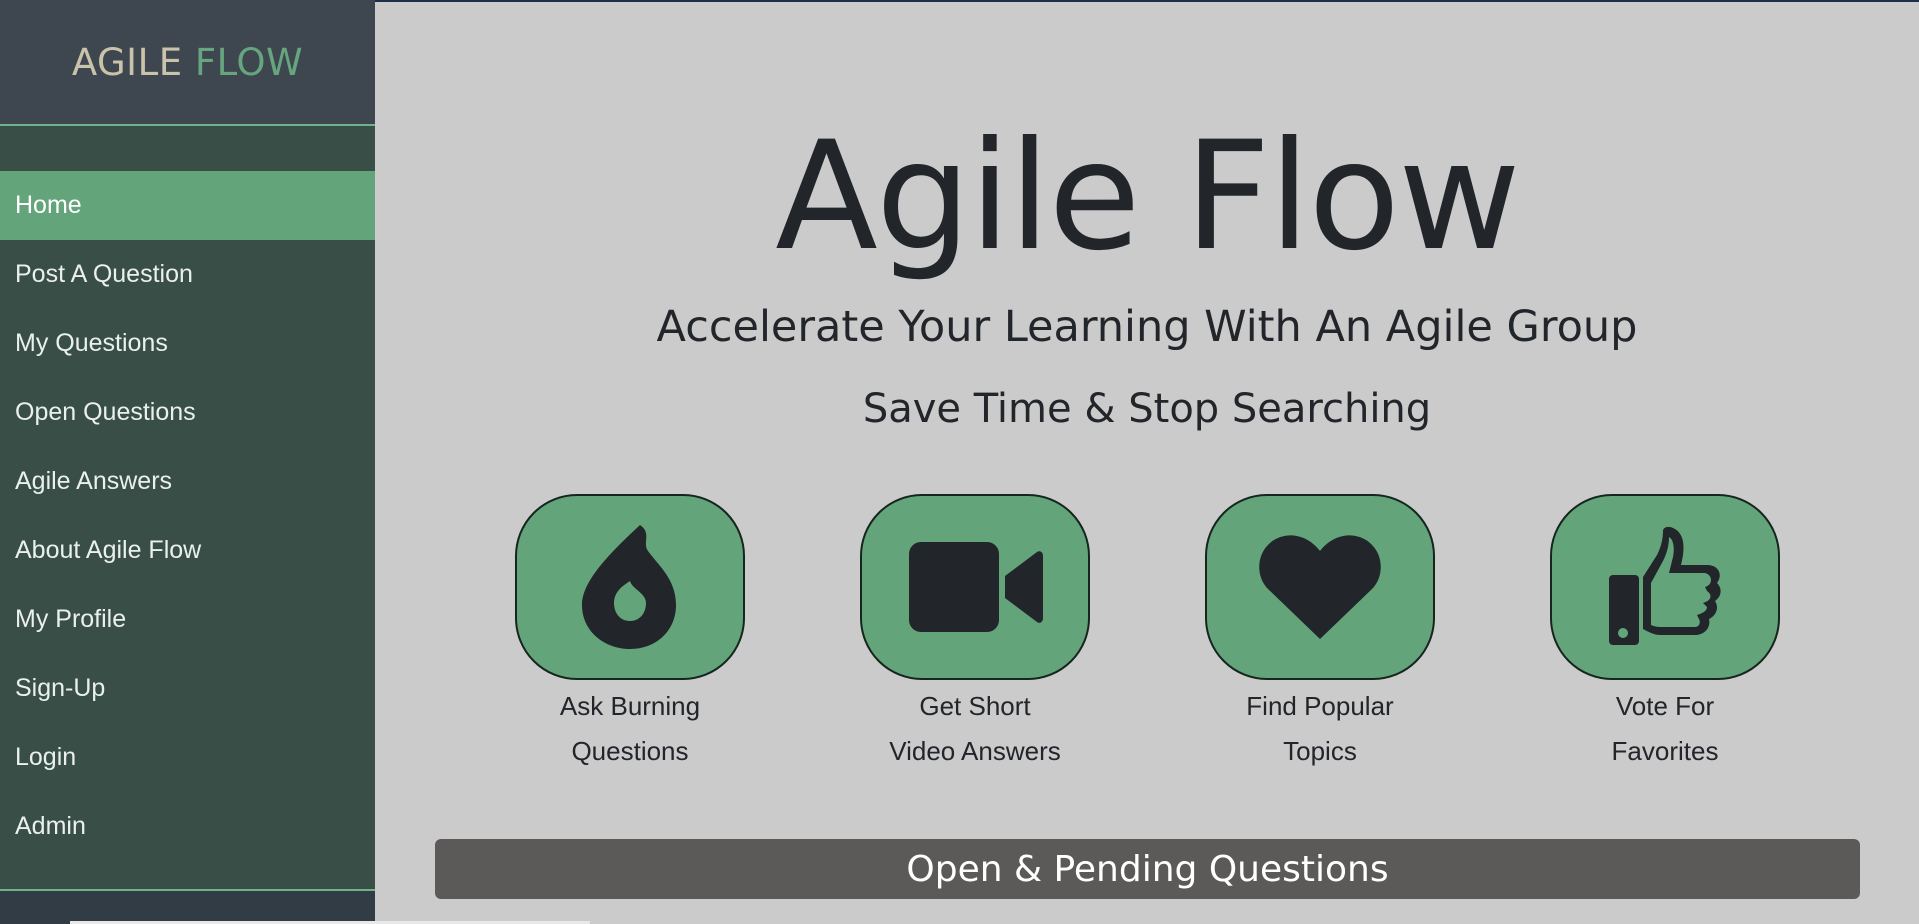 The height and width of the screenshot is (924, 1919). I want to click on feature-label-line-2: Favorites, so click(1665, 751).